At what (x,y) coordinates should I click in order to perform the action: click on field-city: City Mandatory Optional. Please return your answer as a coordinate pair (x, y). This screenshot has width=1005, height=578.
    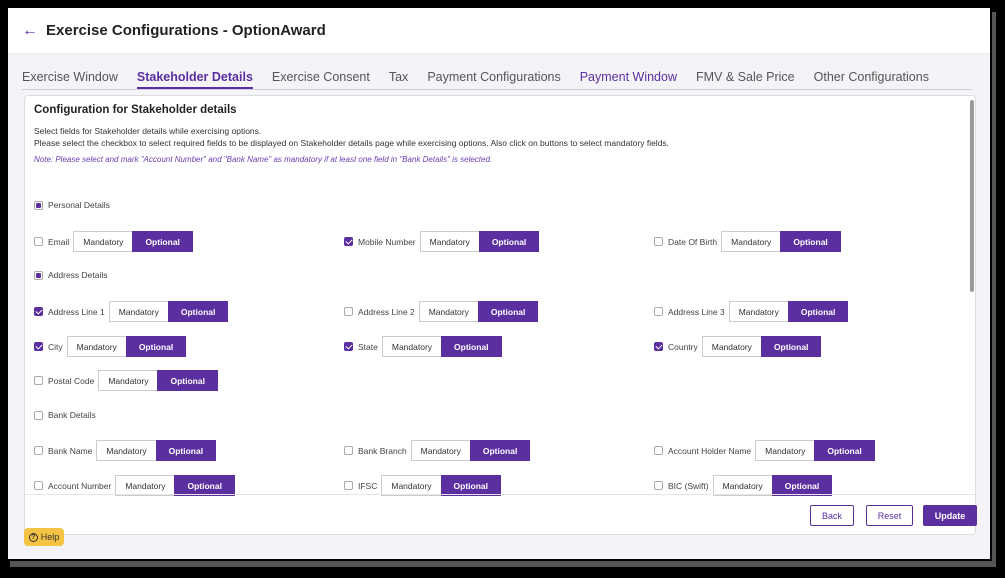
    Looking at the image, I should click on (110, 346).